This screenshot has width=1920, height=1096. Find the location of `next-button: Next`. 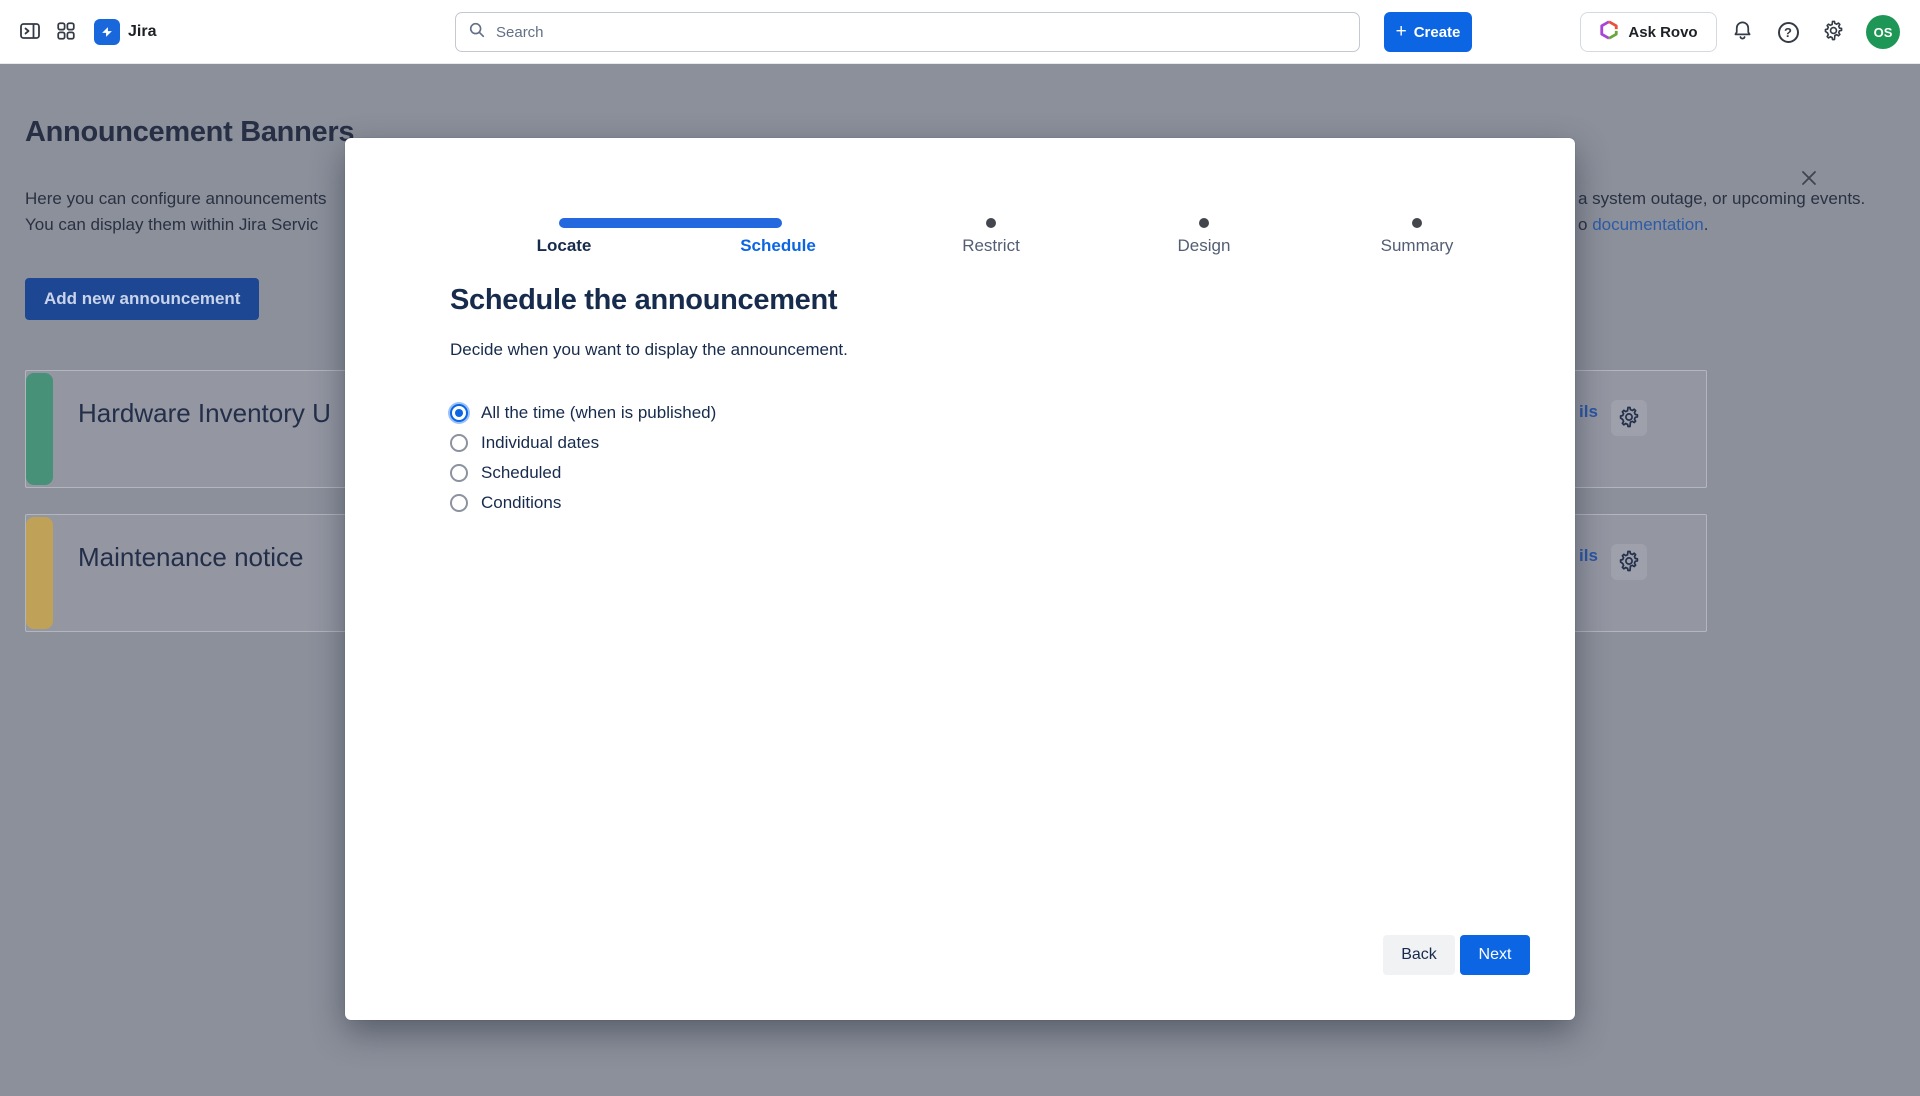

next-button: Next is located at coordinates (1495, 955).